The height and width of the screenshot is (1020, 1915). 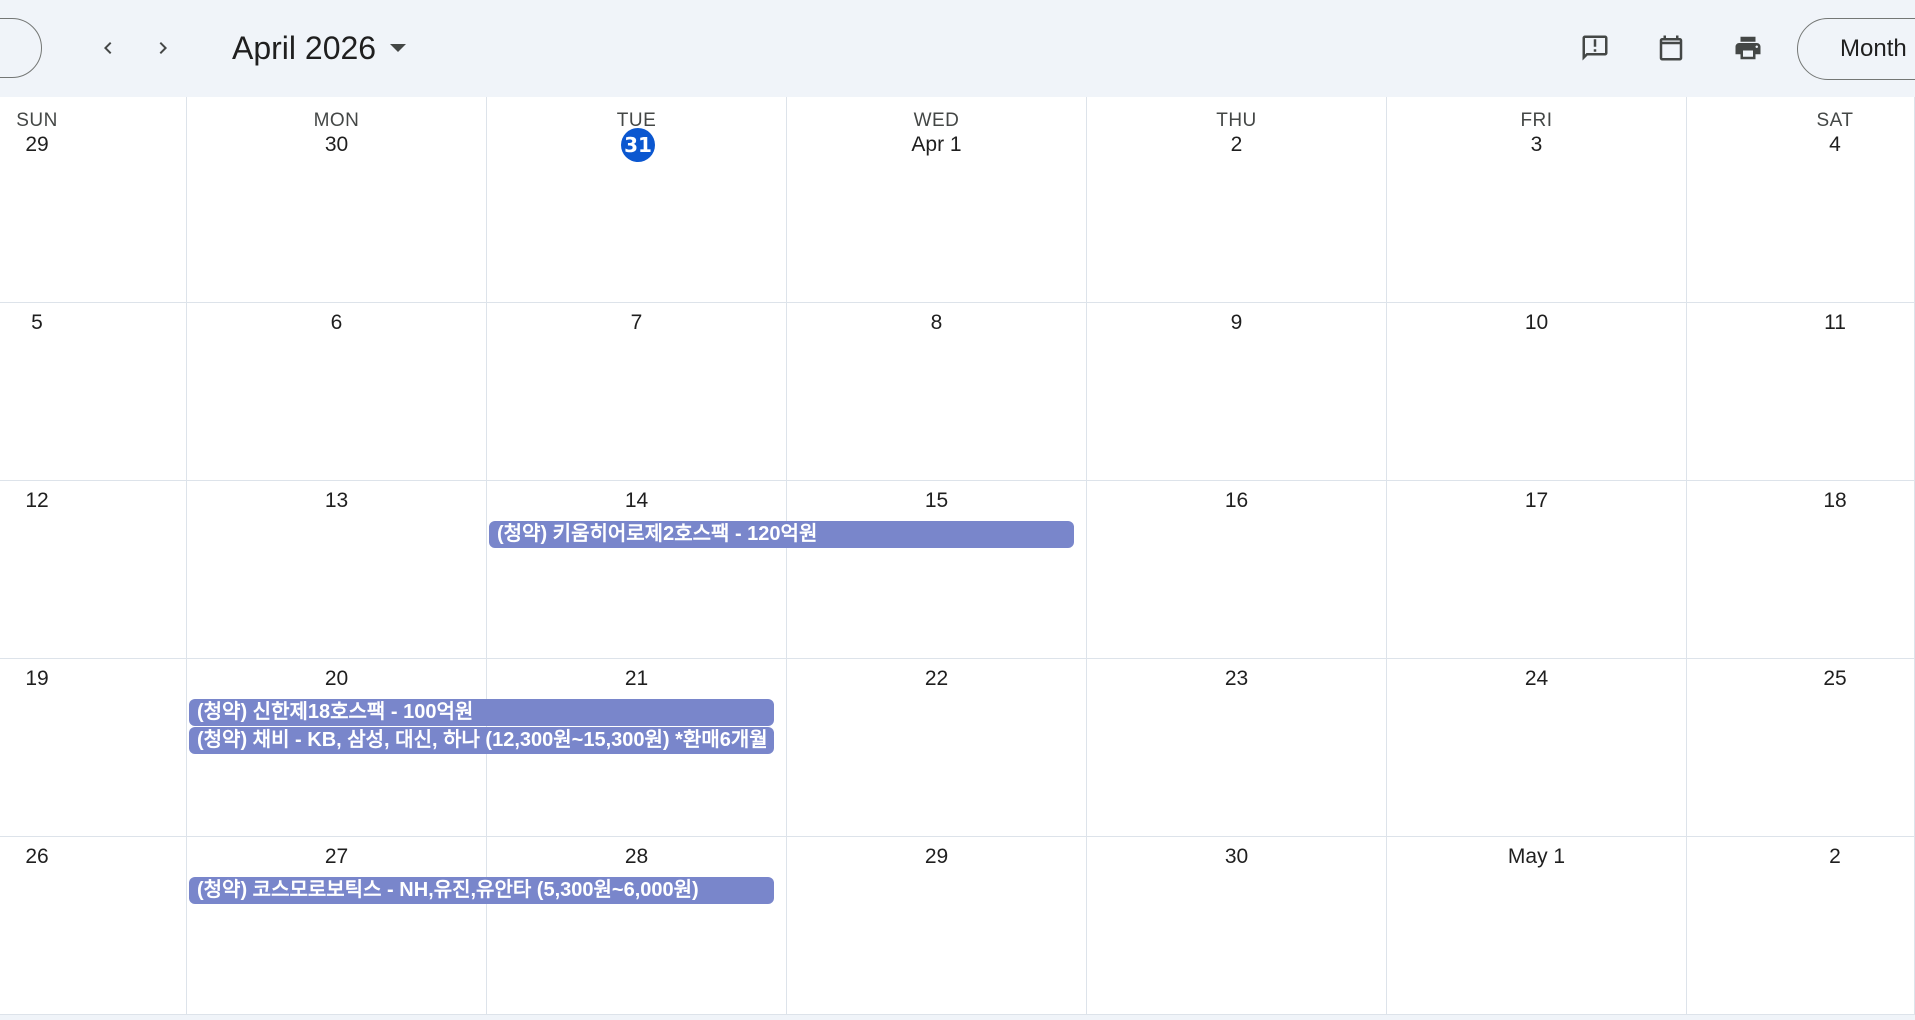 I want to click on day-cell: 8, so click(x=937, y=392).